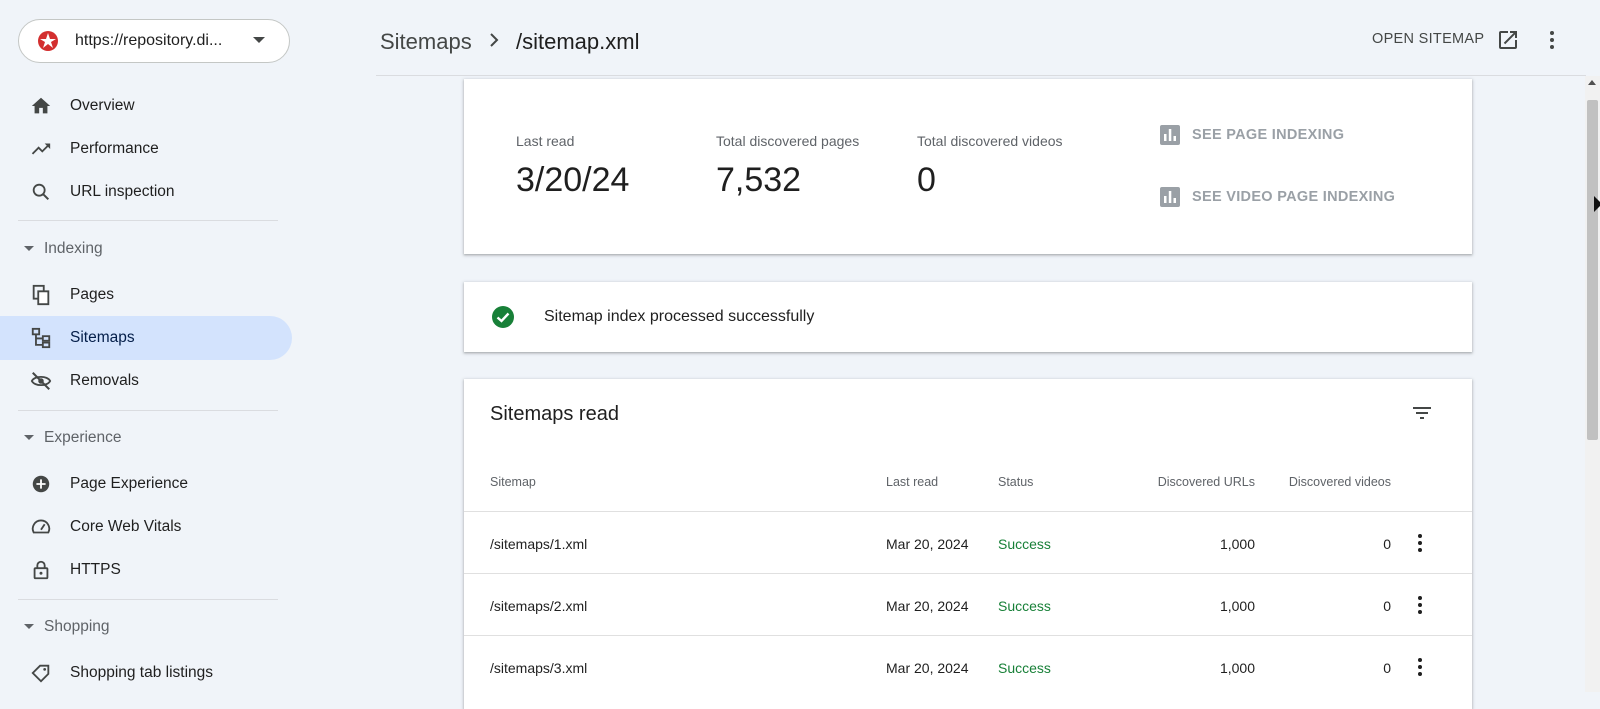  What do you see at coordinates (1323, 482) in the screenshot?
I see `column-header-discovered-videos: Discovered videos` at bounding box center [1323, 482].